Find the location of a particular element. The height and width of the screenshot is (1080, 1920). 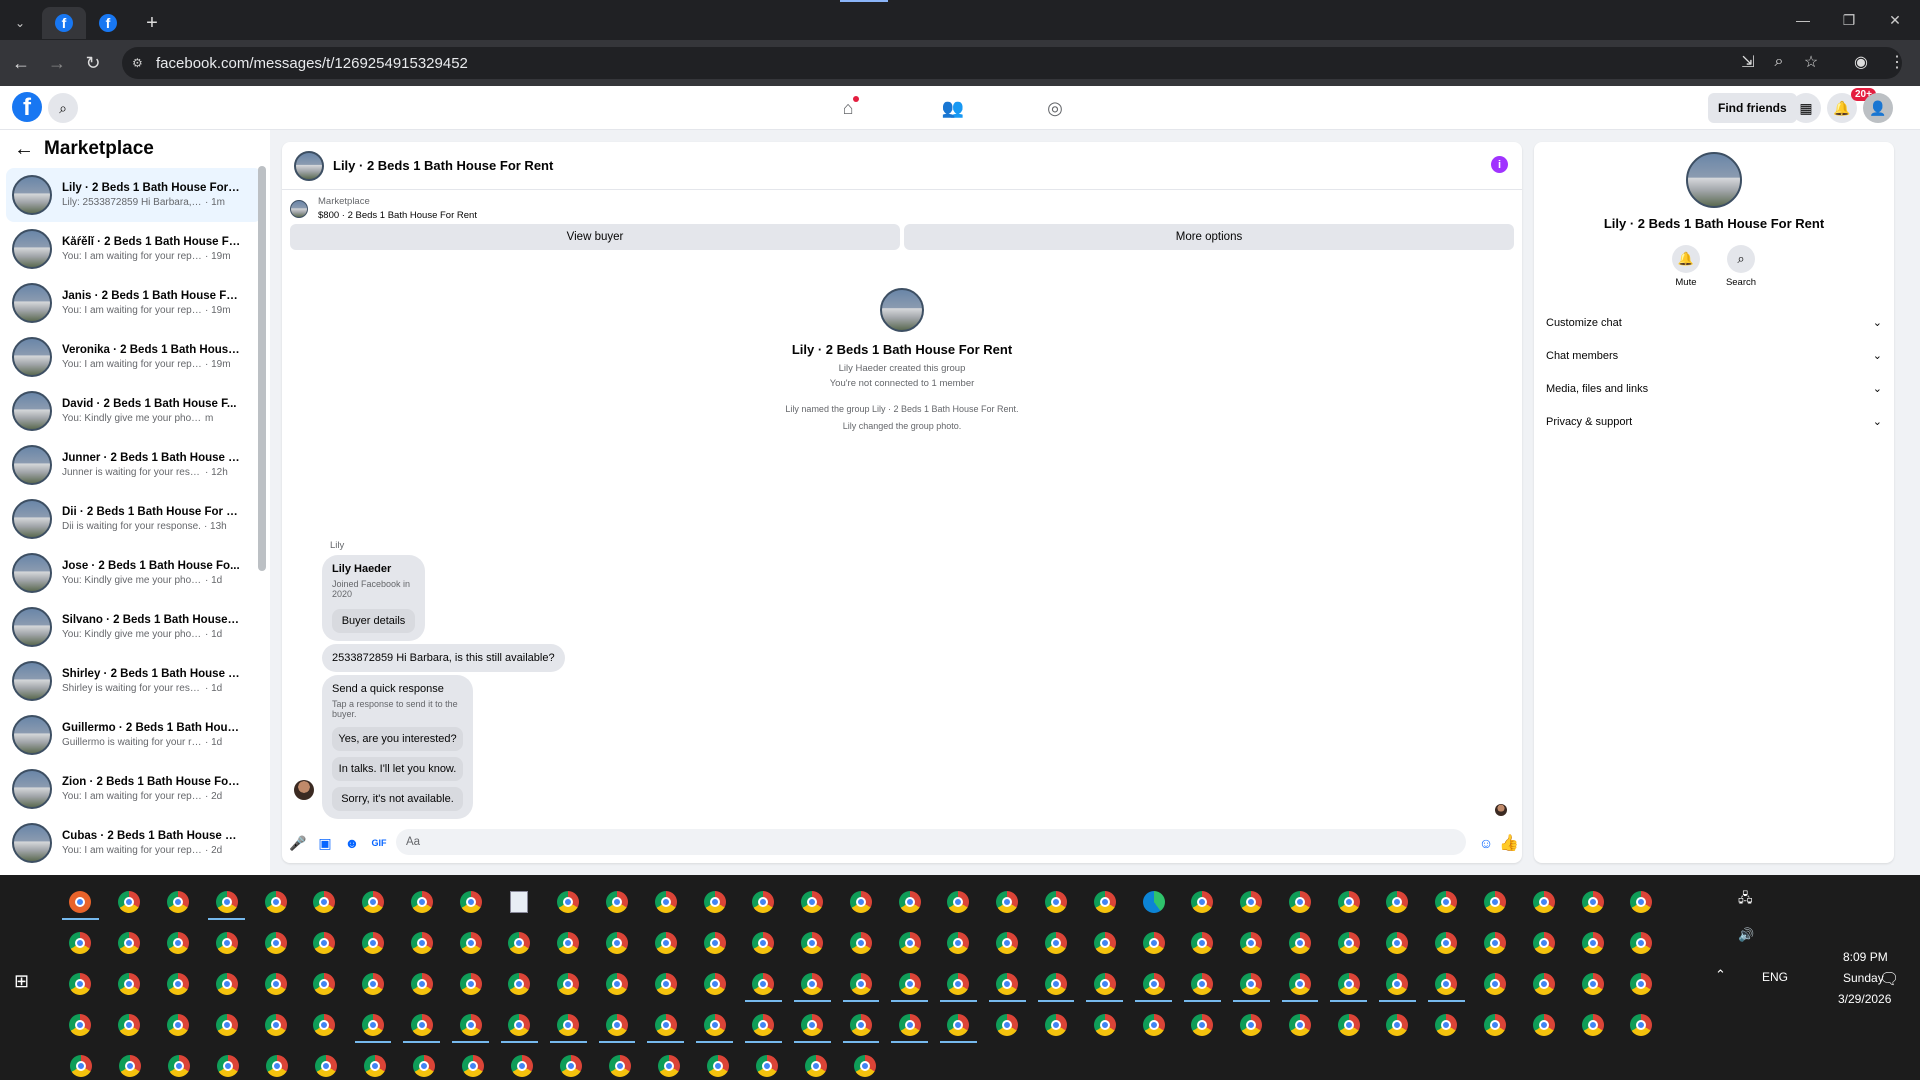

clock-day: Sunday is located at coordinates (1863, 978).